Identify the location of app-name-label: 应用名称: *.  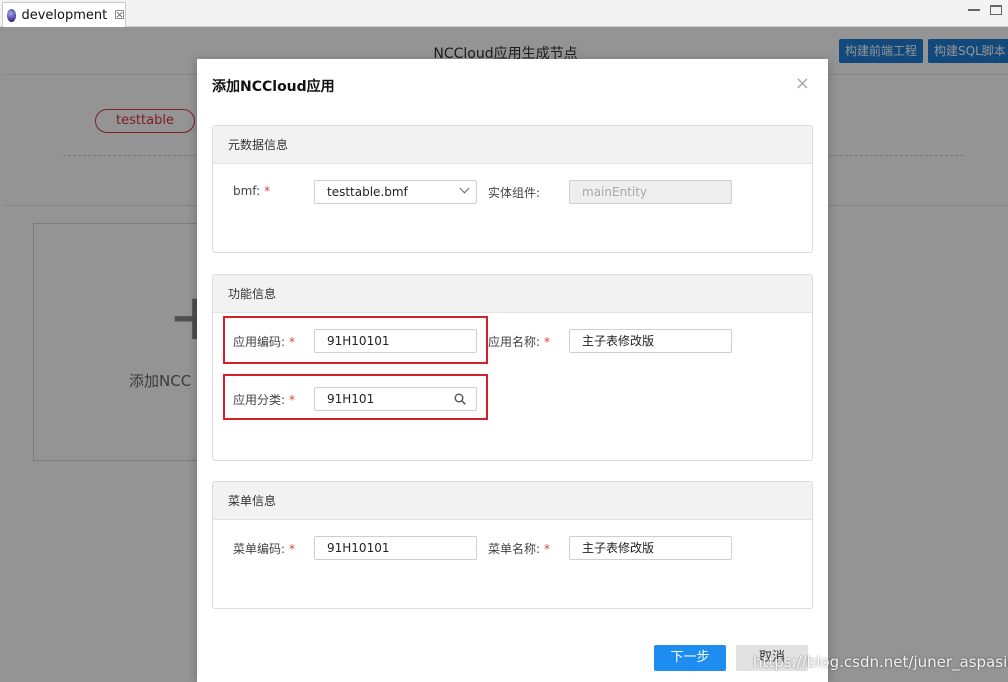
(519, 342).